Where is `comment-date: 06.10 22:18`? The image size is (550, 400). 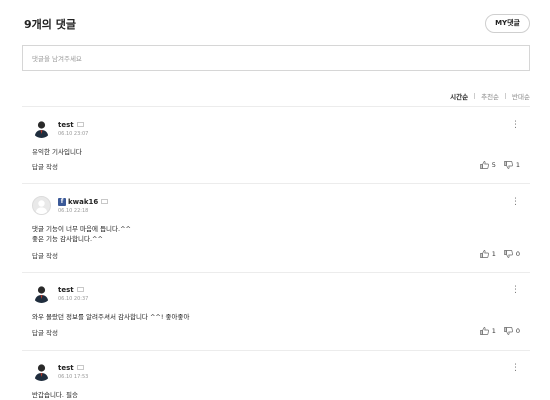 comment-date: 06.10 22:18 is located at coordinates (73, 211).